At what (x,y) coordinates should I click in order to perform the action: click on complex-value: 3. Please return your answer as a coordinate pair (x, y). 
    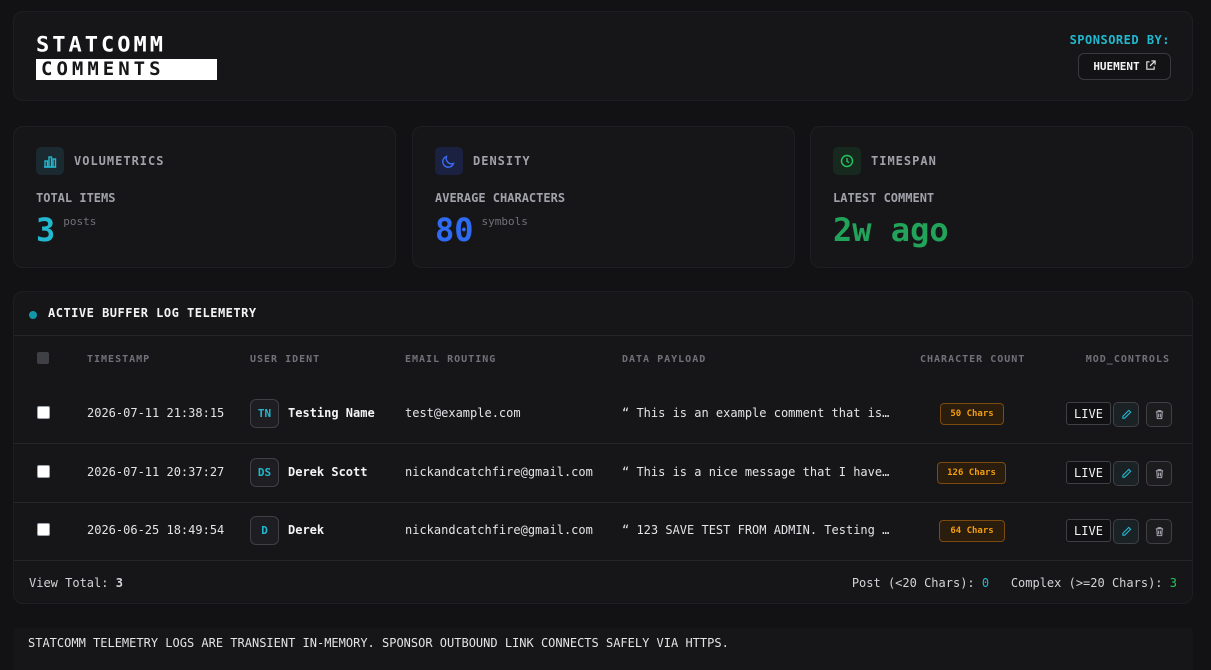
    Looking at the image, I should click on (1173, 583).